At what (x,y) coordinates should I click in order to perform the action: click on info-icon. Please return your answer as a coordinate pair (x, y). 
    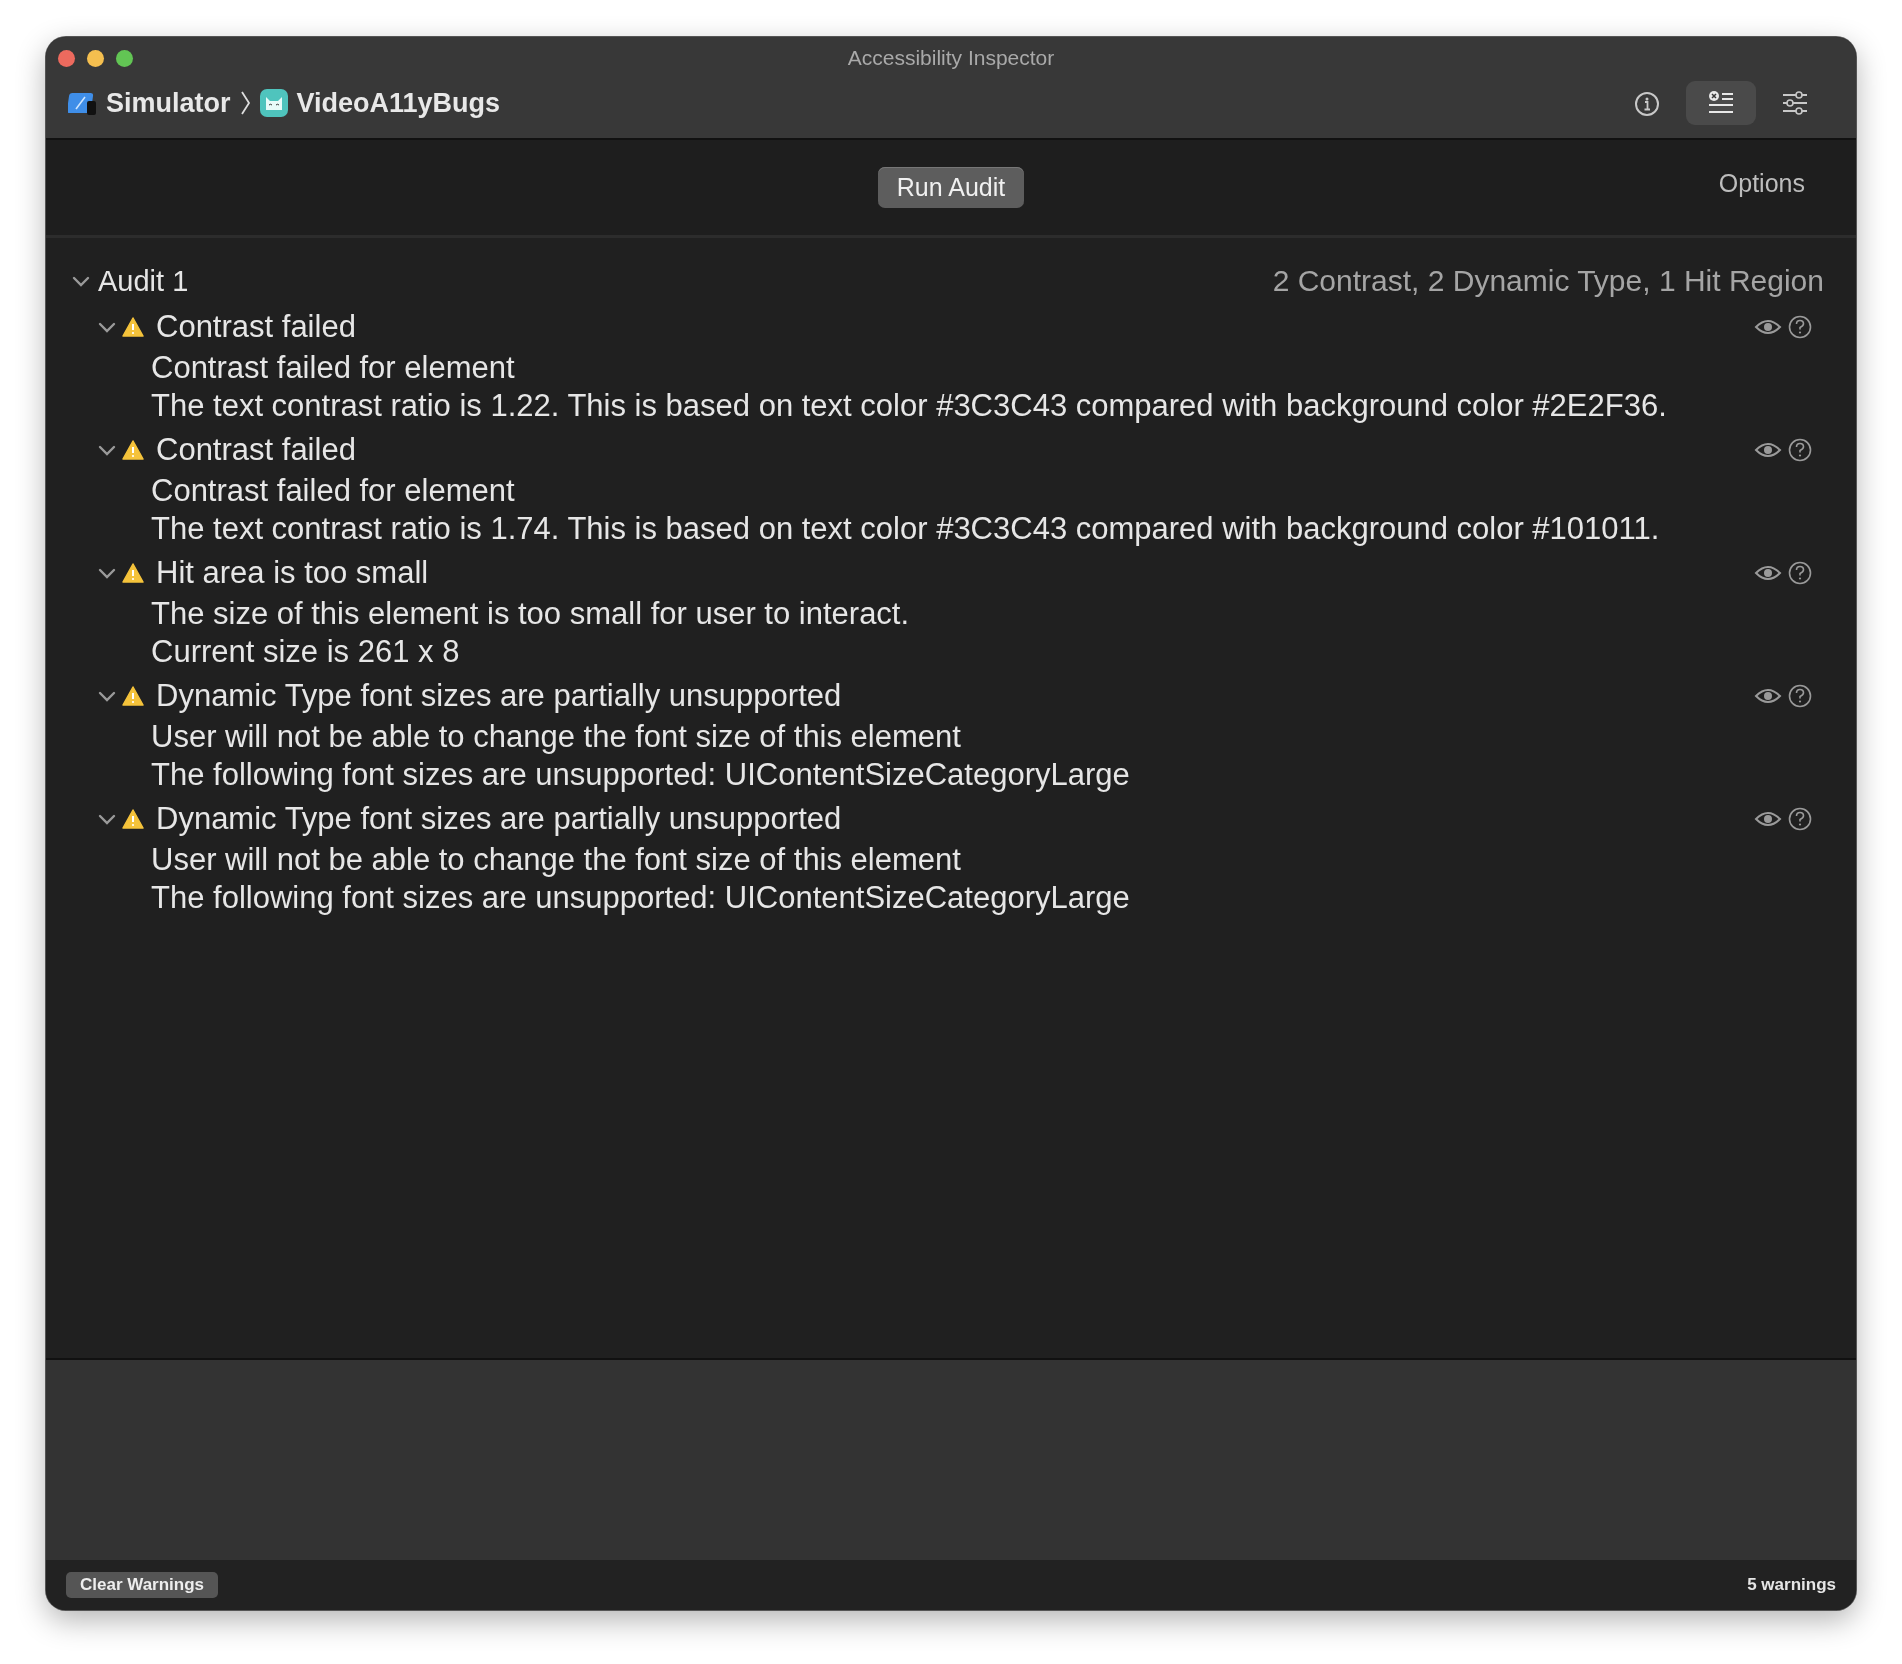
    Looking at the image, I should click on (1647, 103).